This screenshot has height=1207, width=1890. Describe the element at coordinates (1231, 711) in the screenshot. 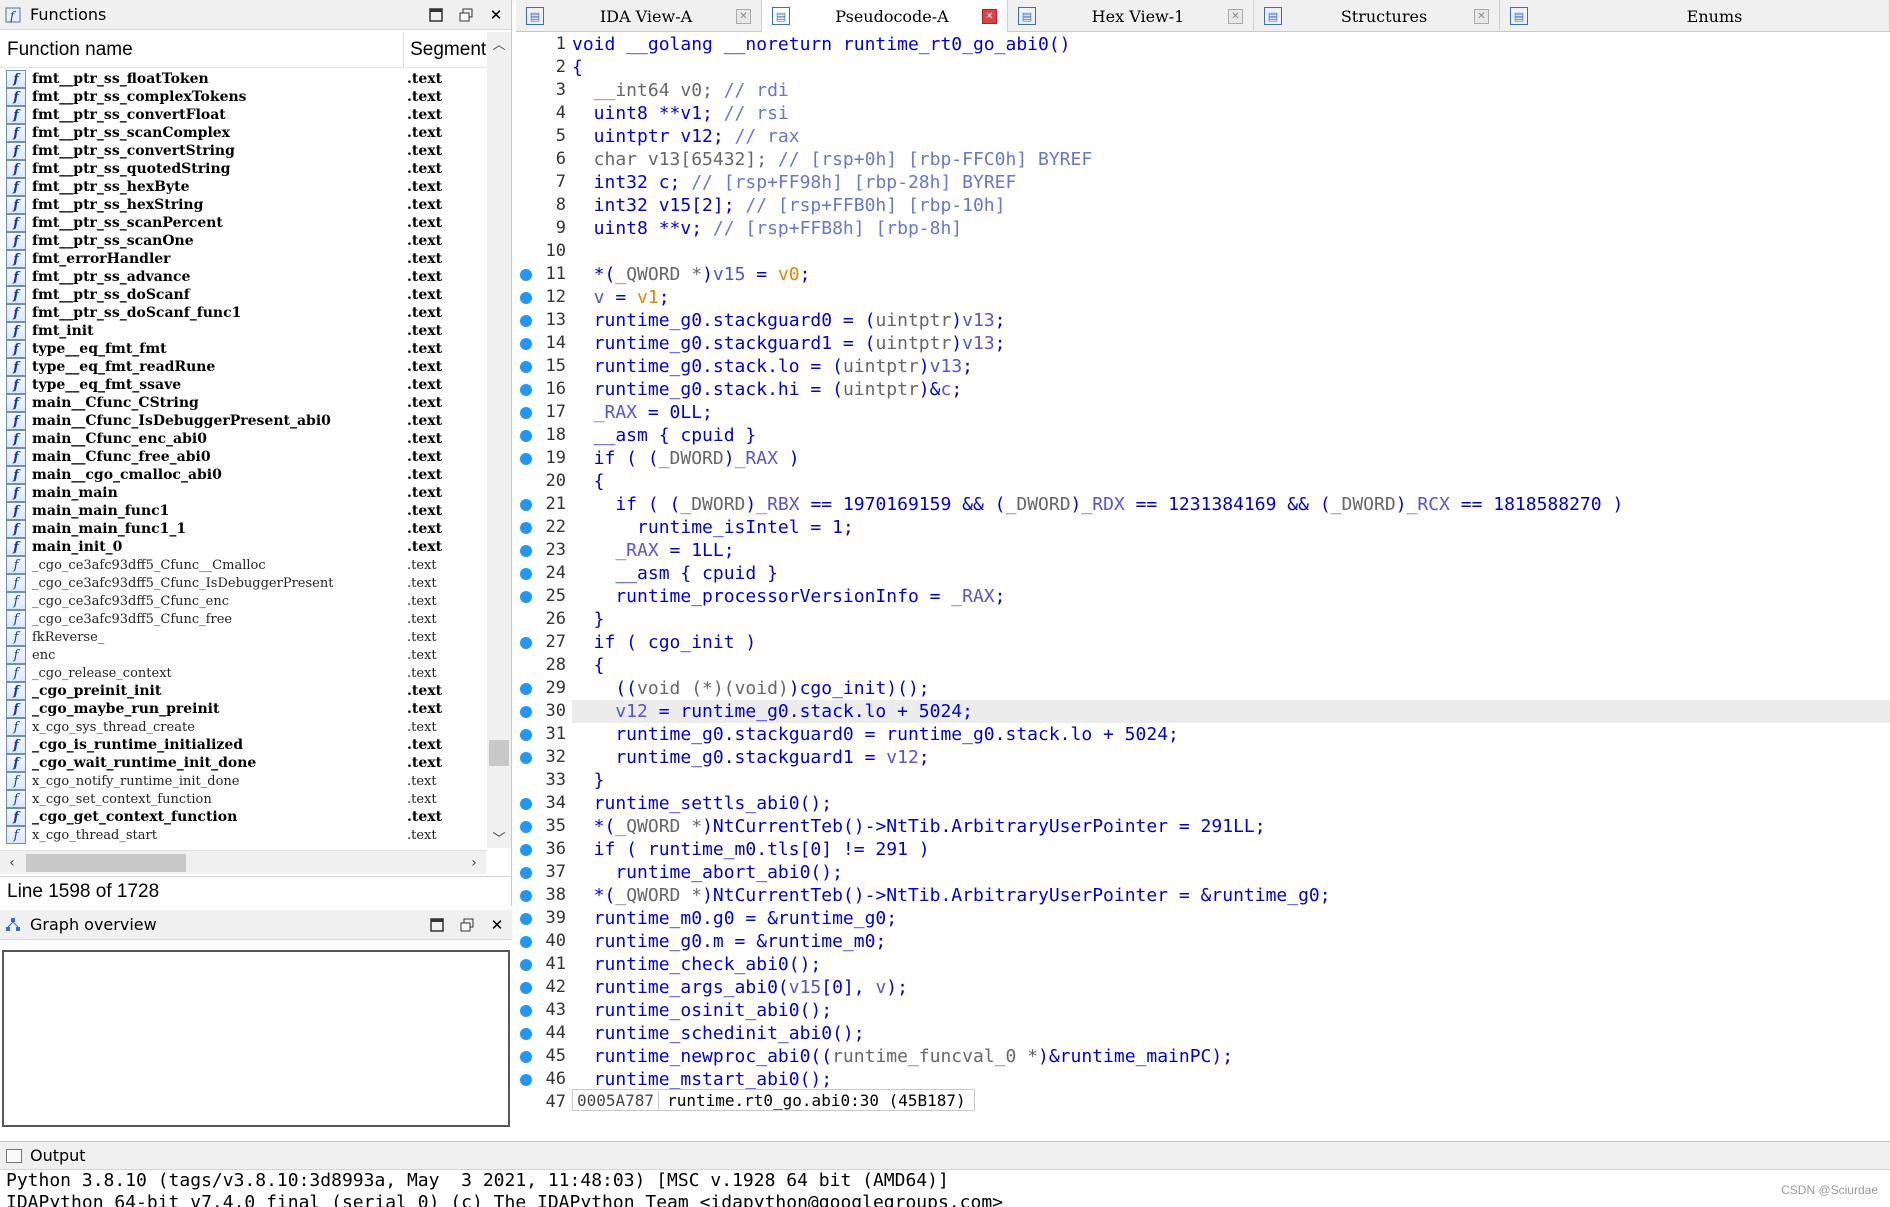

I see `code-line: v12 = runtime_g0.stack.lo + 5024;` at that location.